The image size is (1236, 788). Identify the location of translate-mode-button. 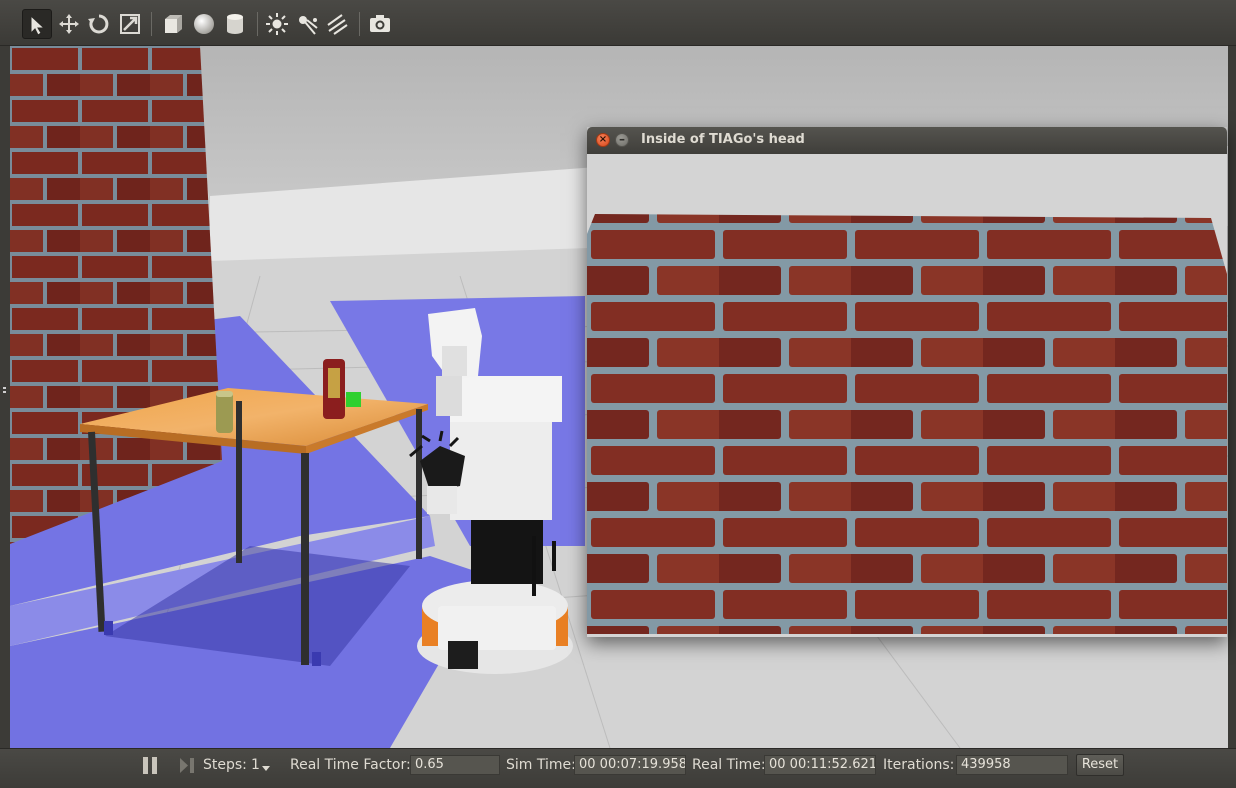
(69, 24).